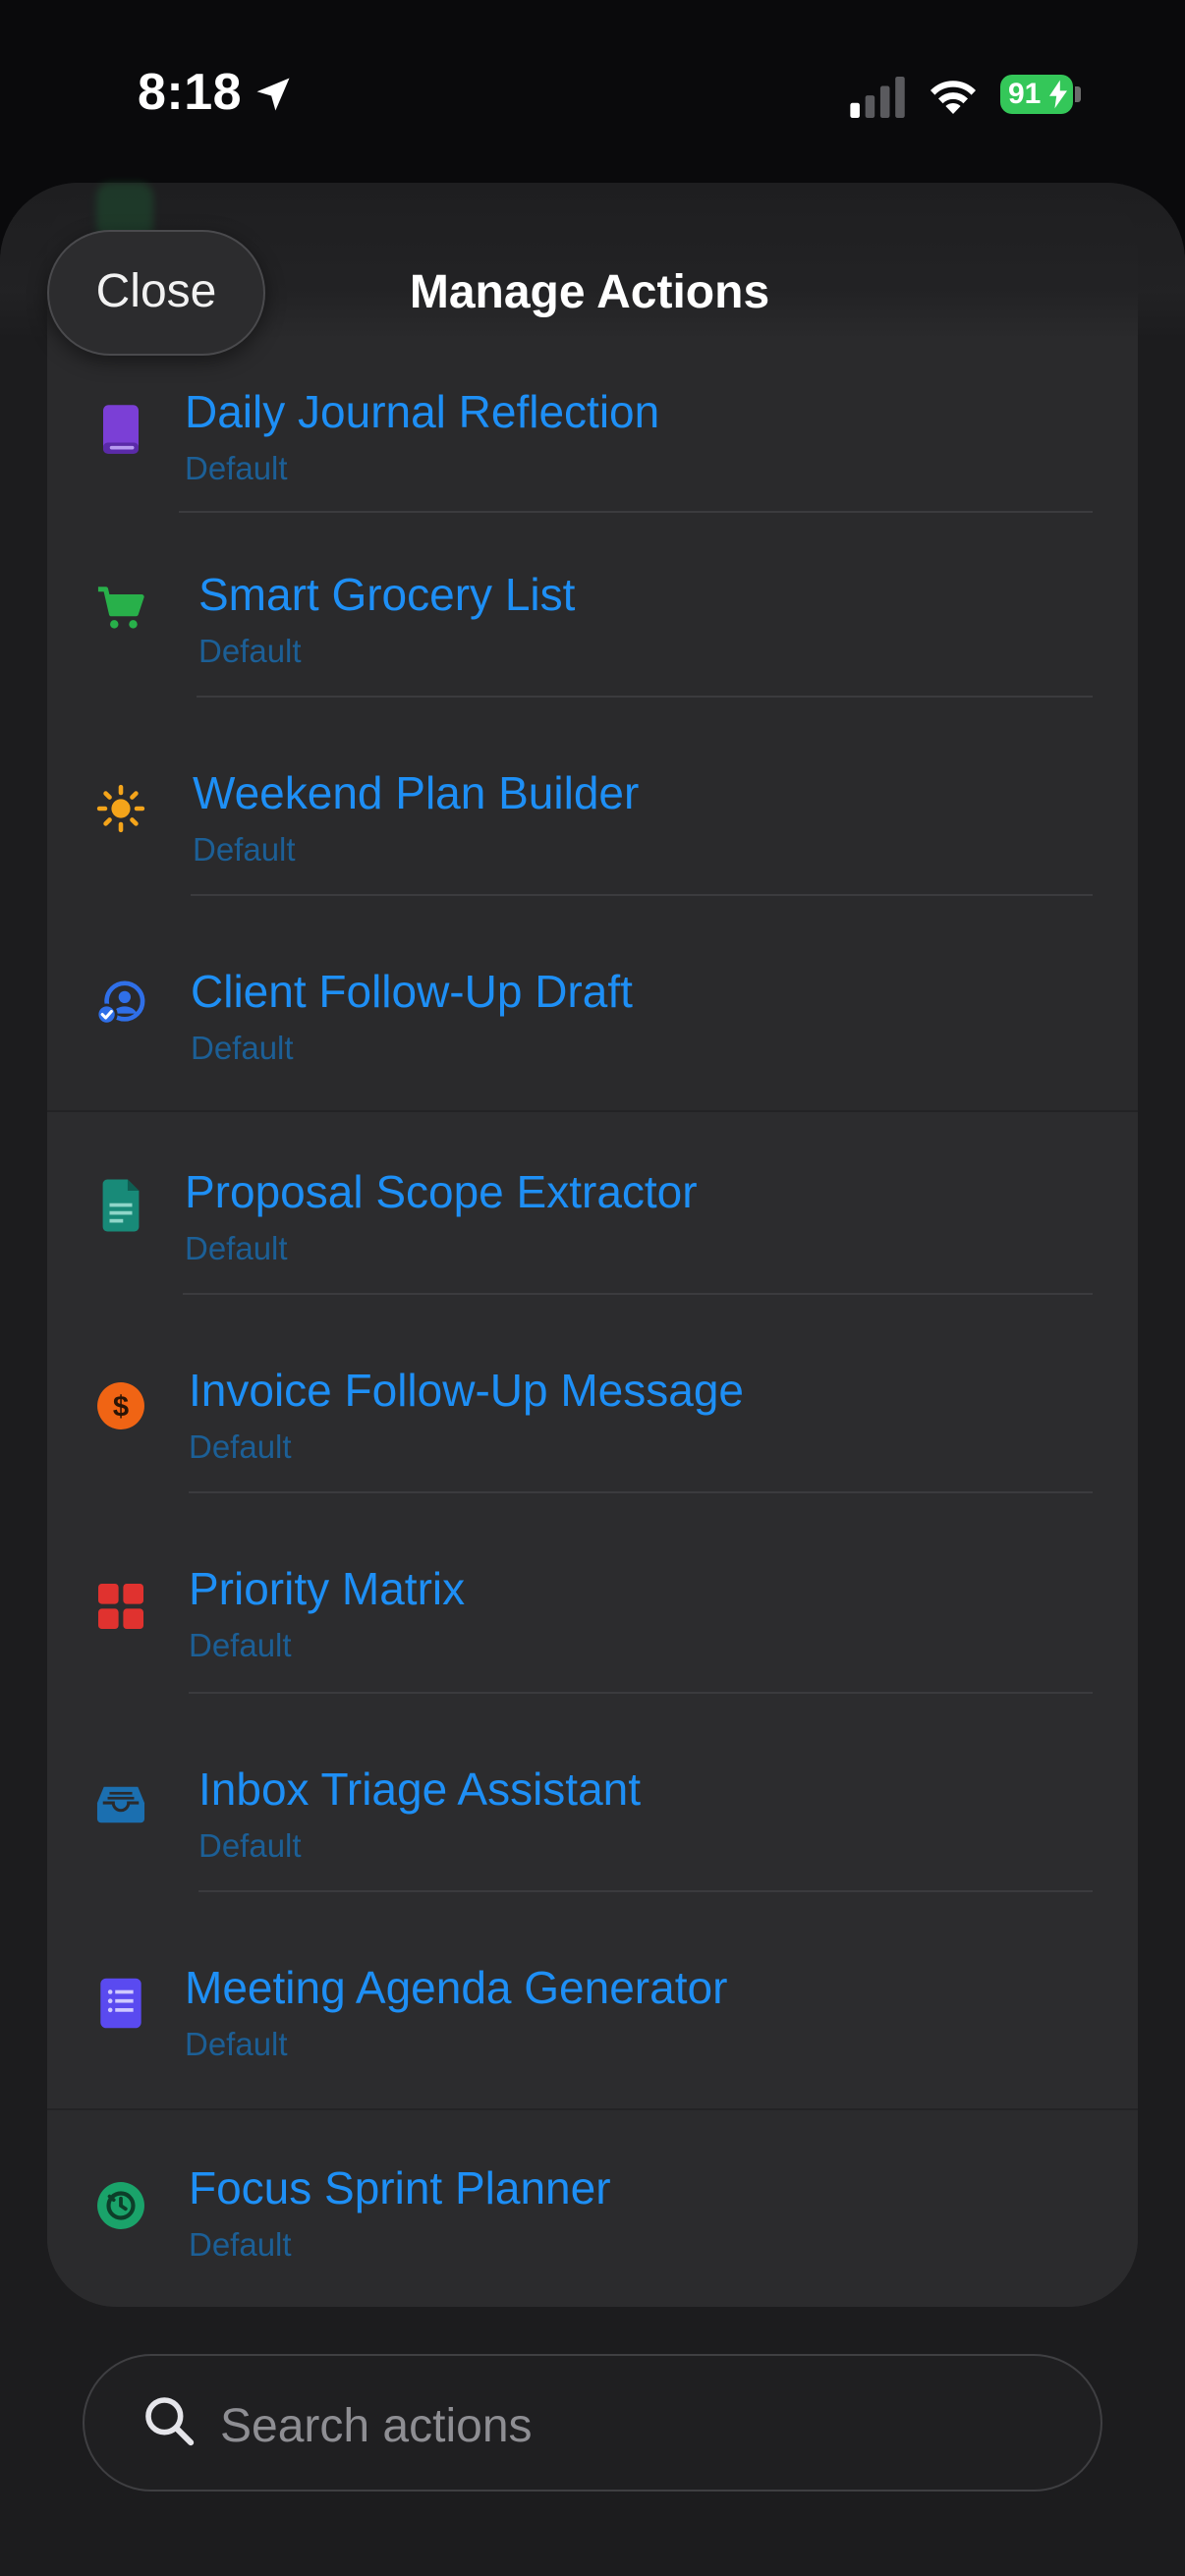 Image resolution: width=1185 pixels, height=2576 pixels. What do you see at coordinates (416, 792) in the screenshot?
I see `action-title: Weekend Plan Builder` at bounding box center [416, 792].